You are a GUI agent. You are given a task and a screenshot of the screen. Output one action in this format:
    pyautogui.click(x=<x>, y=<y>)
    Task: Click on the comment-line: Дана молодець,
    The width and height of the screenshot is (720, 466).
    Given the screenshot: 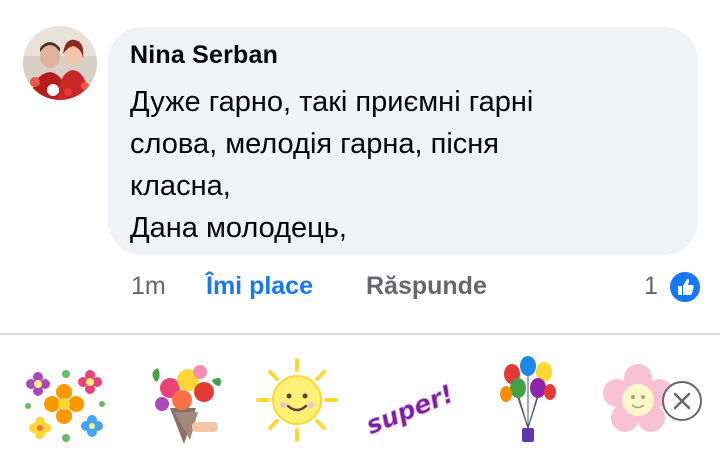 What is the action you would take?
    pyautogui.click(x=238, y=228)
    